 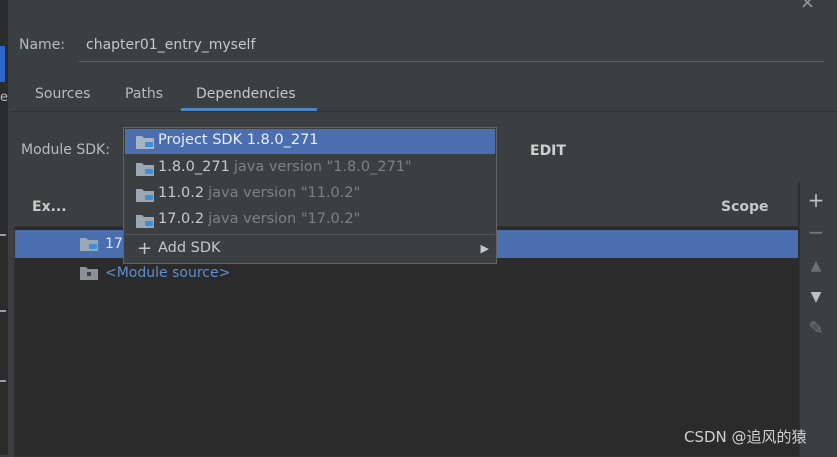 I want to click on name-label: Name:, so click(x=42, y=45).